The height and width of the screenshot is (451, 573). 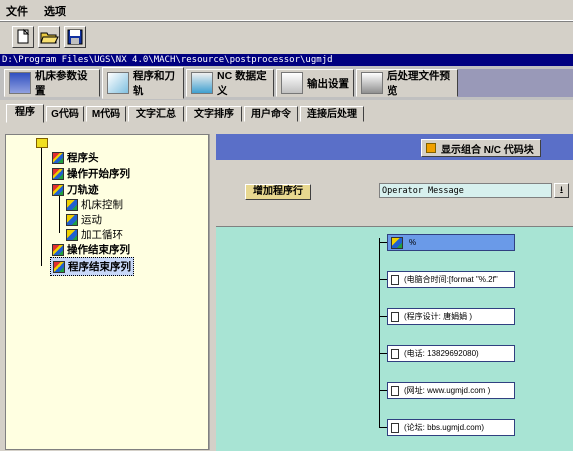 I want to click on tab-post-preview: 后处理文件预览, so click(x=407, y=83).